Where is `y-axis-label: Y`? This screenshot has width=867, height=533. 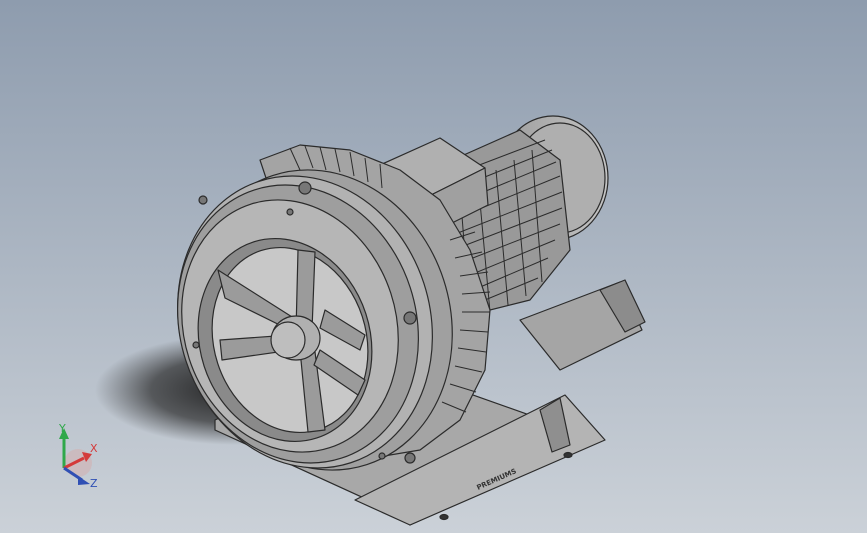 y-axis-label: Y is located at coordinates (62, 428).